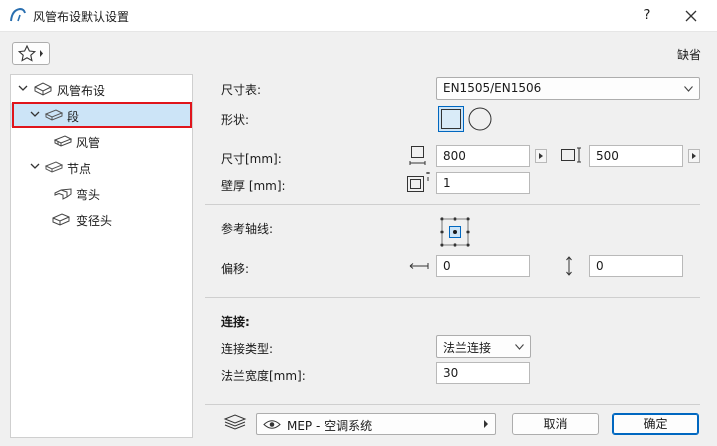  I want to click on connection-type-value: 法兰连接, so click(467, 348).